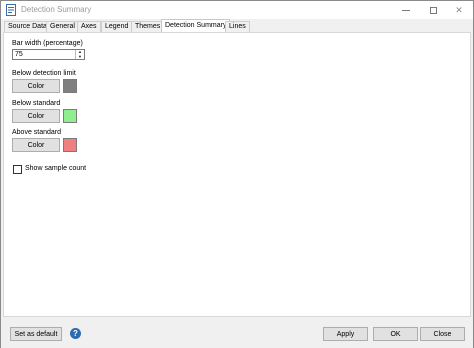 The width and height of the screenshot is (474, 348). What do you see at coordinates (237, 10) in the screenshot?
I see `title-bar: Detection Summary ✕` at bounding box center [237, 10].